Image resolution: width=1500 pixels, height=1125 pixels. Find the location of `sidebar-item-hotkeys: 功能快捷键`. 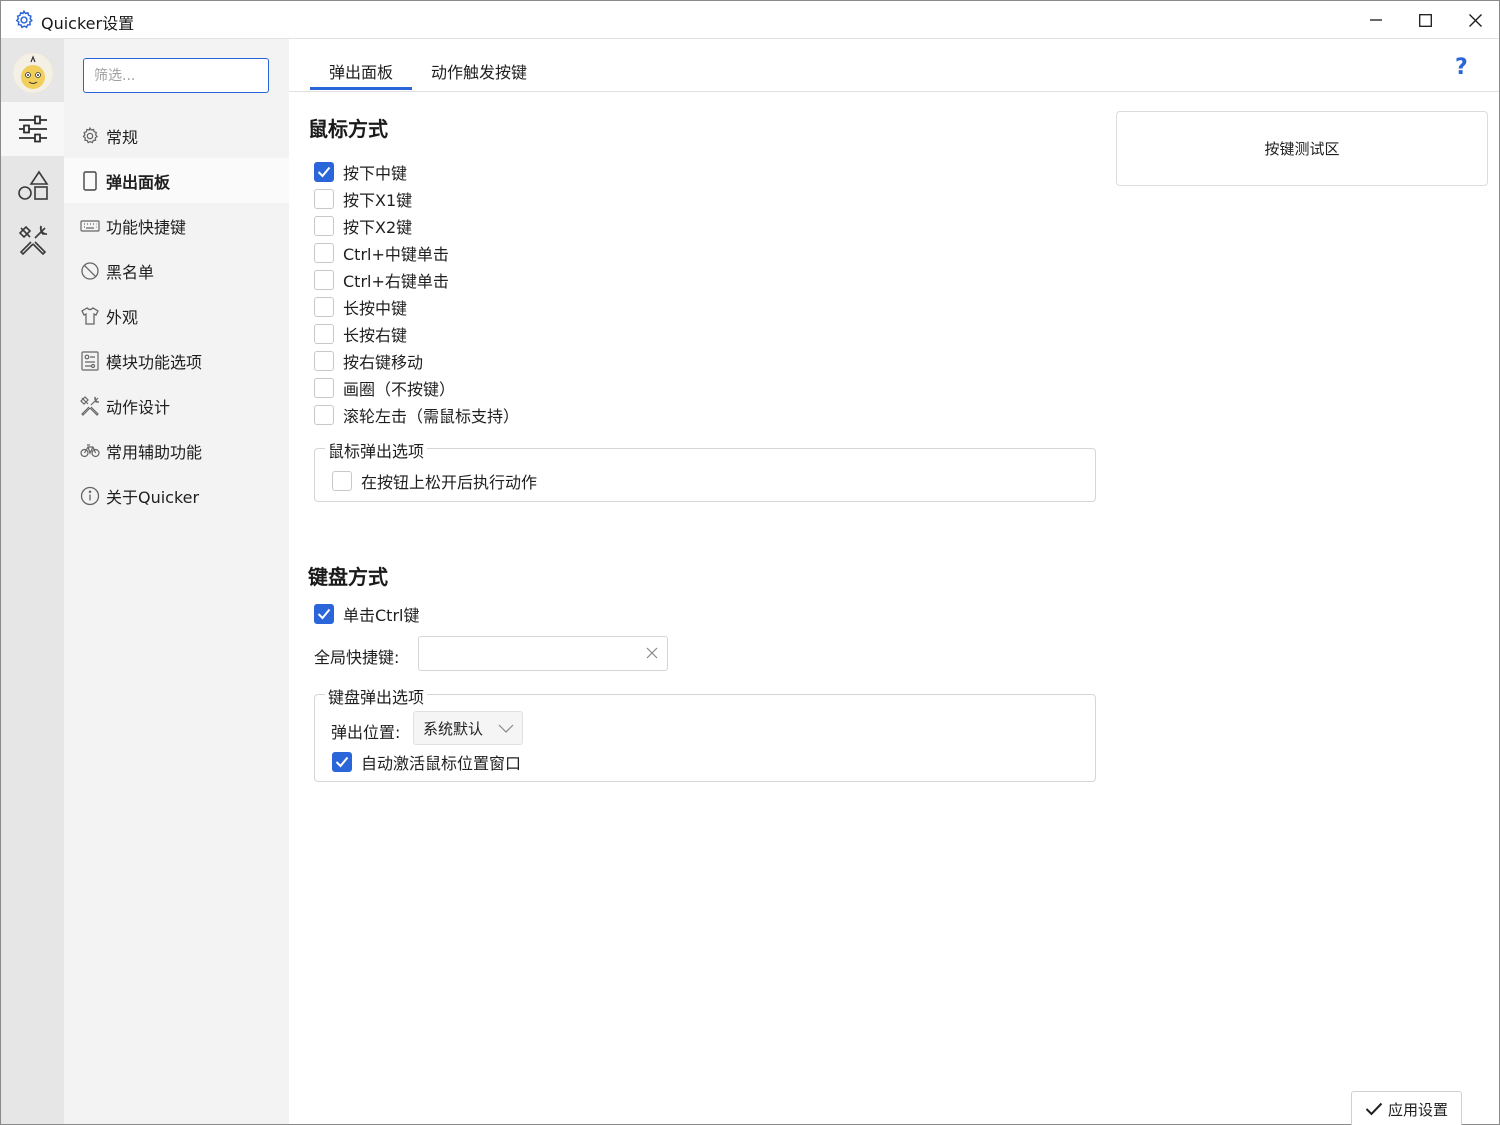

sidebar-item-hotkeys: 功能快捷键 is located at coordinates (176, 225).